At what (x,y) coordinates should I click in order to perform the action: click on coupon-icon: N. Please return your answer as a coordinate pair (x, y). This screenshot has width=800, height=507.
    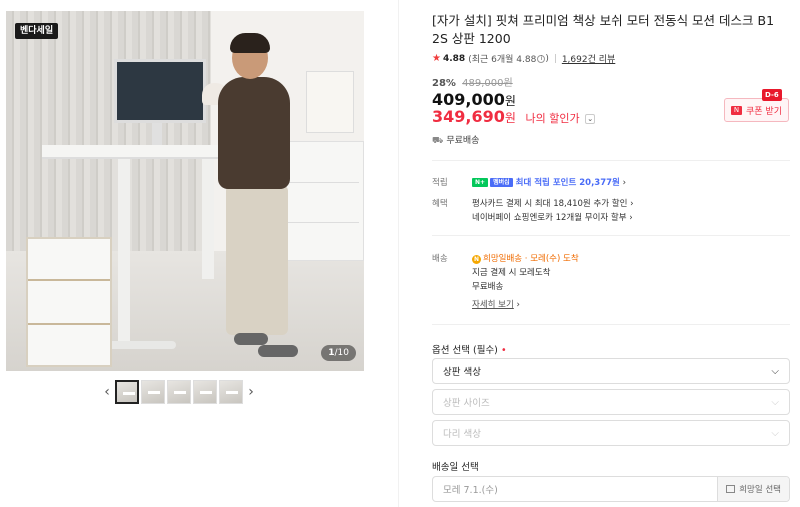
    Looking at the image, I should click on (736, 110).